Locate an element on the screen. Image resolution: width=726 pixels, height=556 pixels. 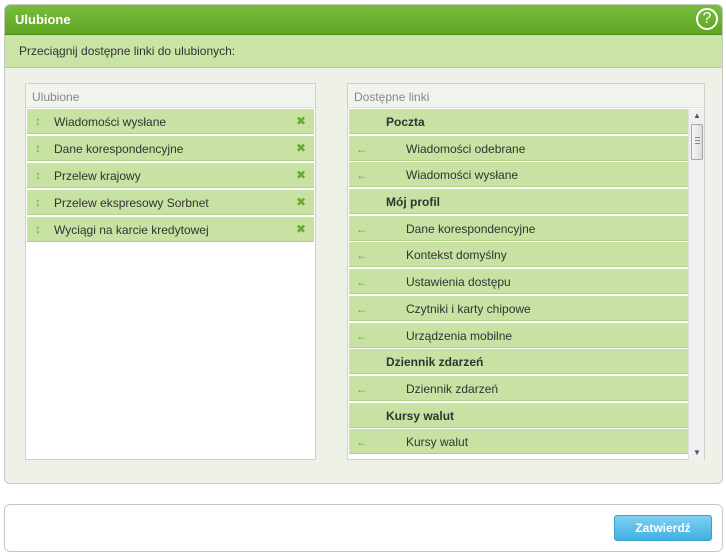
available-link-item: ← Wiadomości wysłane is located at coordinates (519, 175).